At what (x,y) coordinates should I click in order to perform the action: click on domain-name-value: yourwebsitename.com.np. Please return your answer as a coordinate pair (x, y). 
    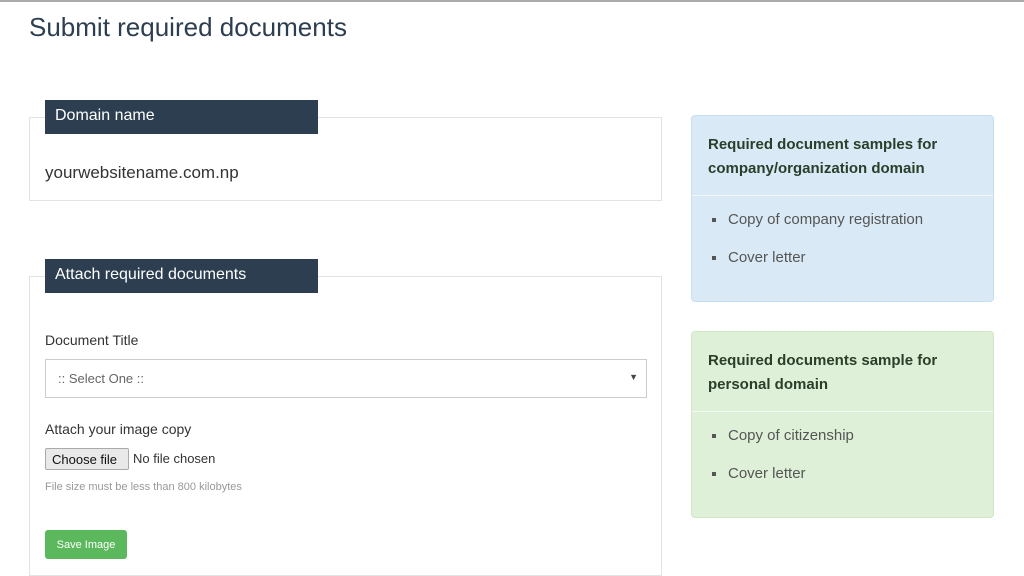
    Looking at the image, I should click on (142, 172).